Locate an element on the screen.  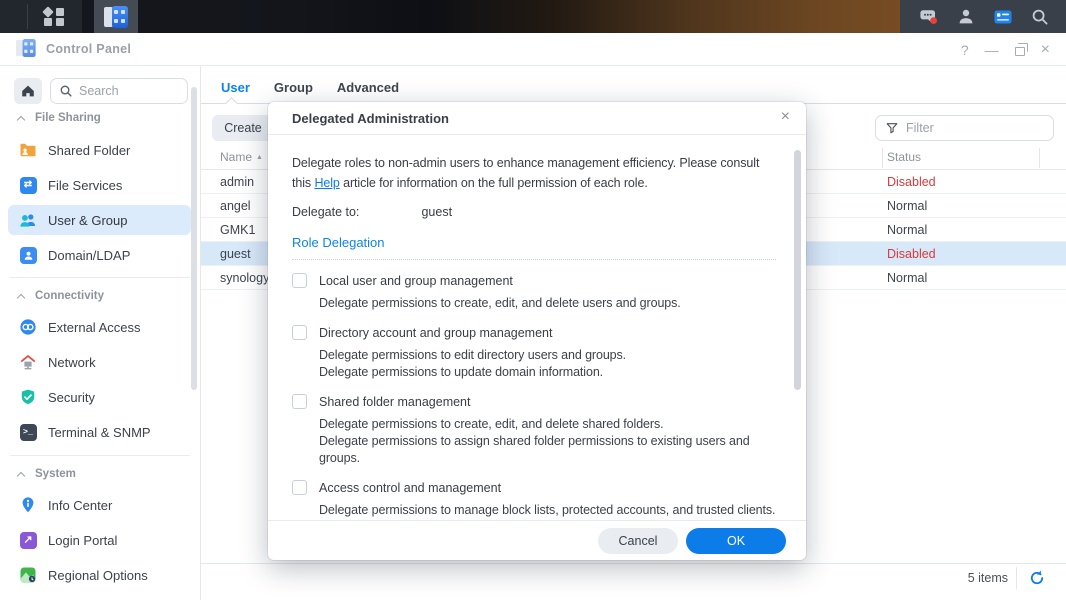
delegate-to-value: guest is located at coordinates (437, 212).